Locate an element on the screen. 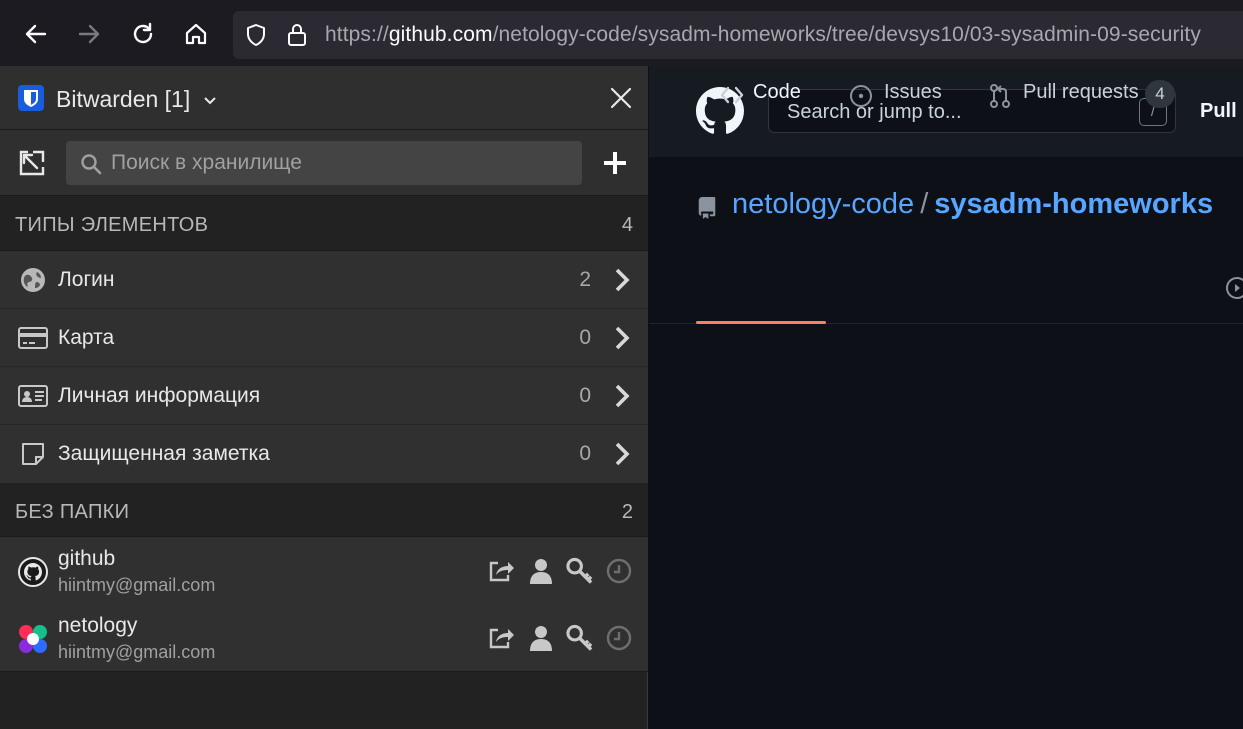  netology-favicon is located at coordinates (33, 639).